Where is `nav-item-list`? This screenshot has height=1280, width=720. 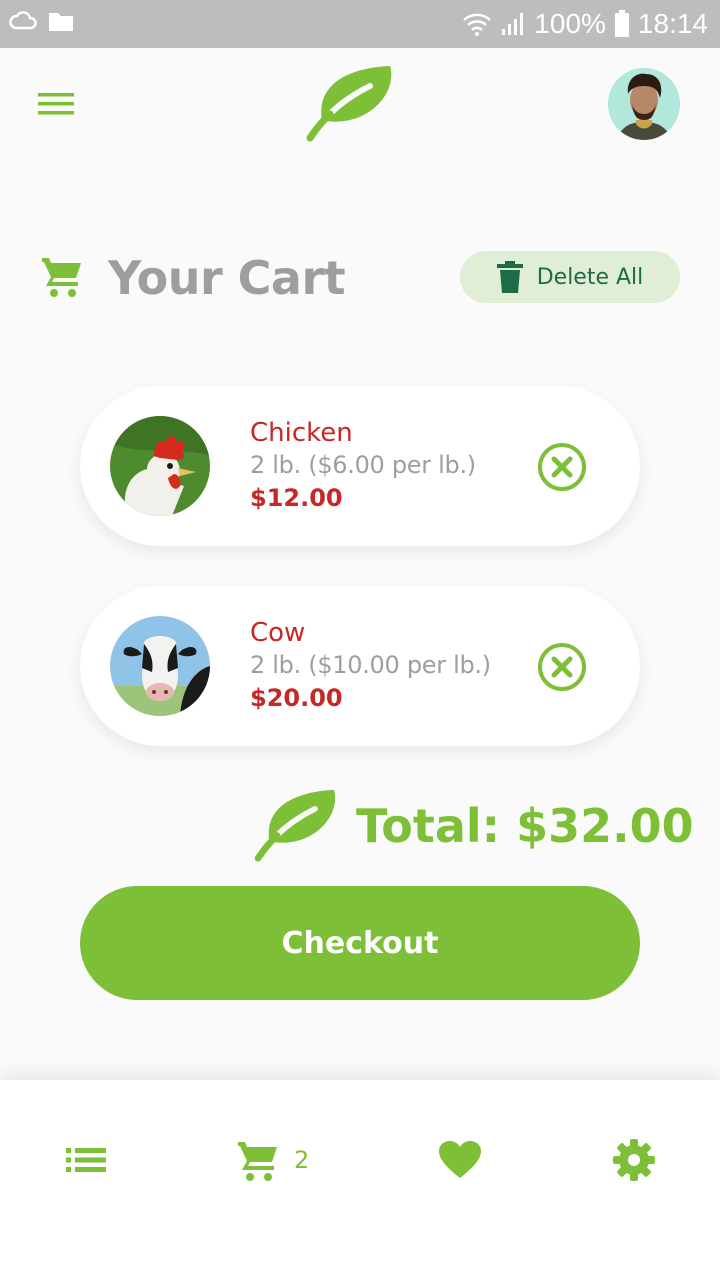 nav-item-list is located at coordinates (86, 1160).